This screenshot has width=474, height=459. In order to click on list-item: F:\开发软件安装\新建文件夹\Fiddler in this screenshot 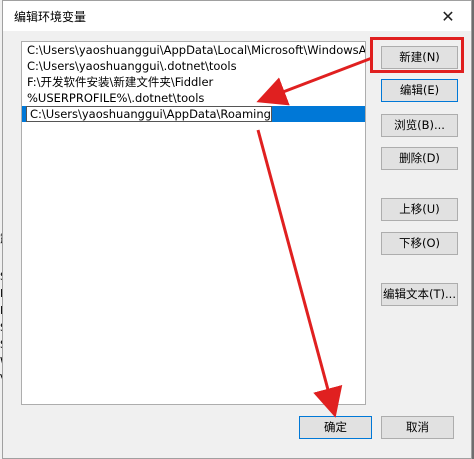, I will do `click(193, 82)`.